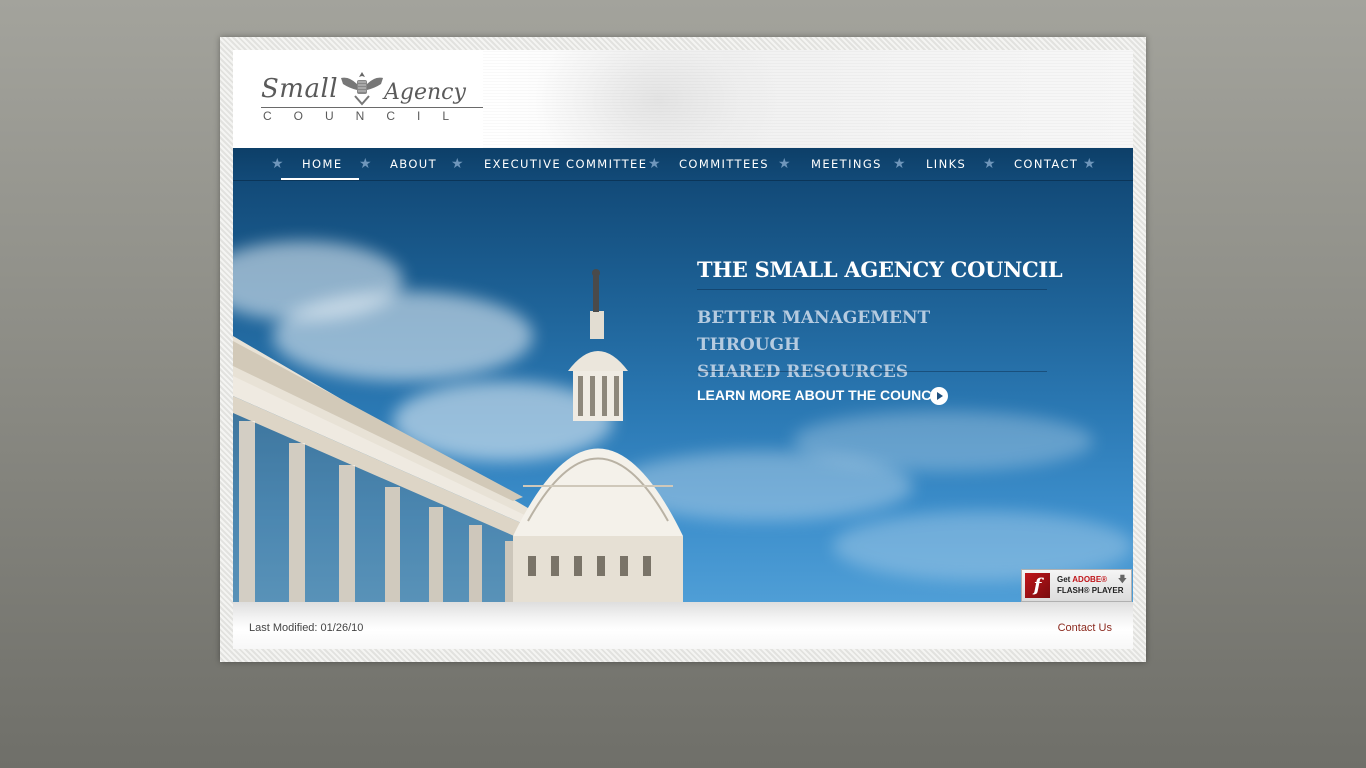  What do you see at coordinates (425, 92) in the screenshot?
I see `logo-word-agency: Agency` at bounding box center [425, 92].